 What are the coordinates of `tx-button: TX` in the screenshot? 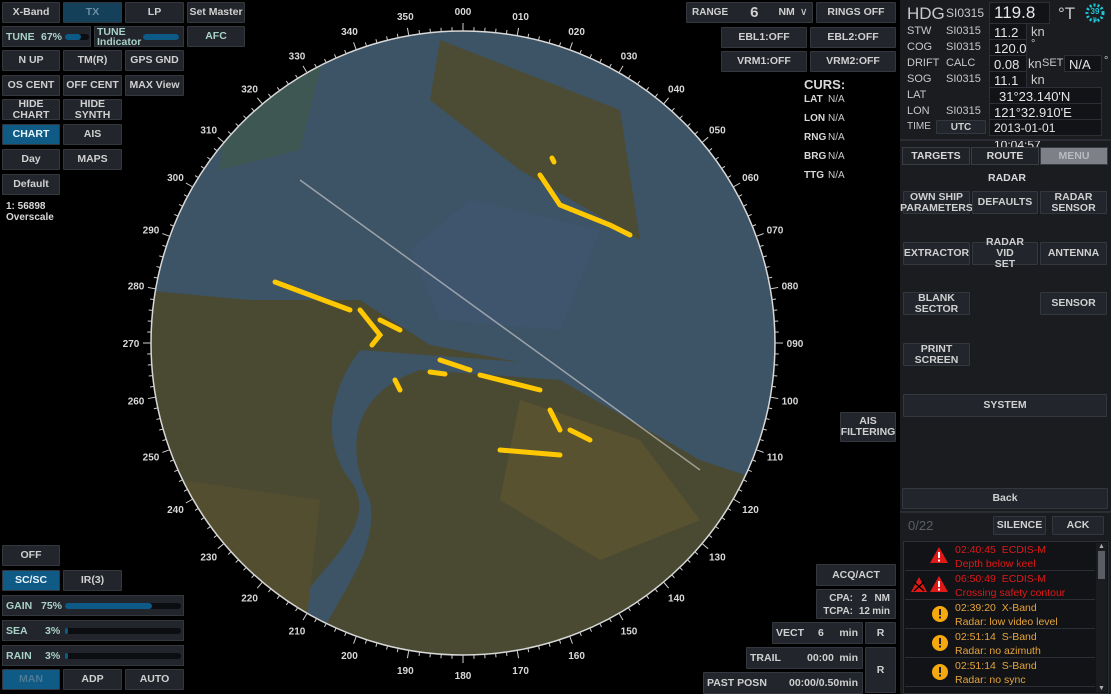 It's located at (92, 12).